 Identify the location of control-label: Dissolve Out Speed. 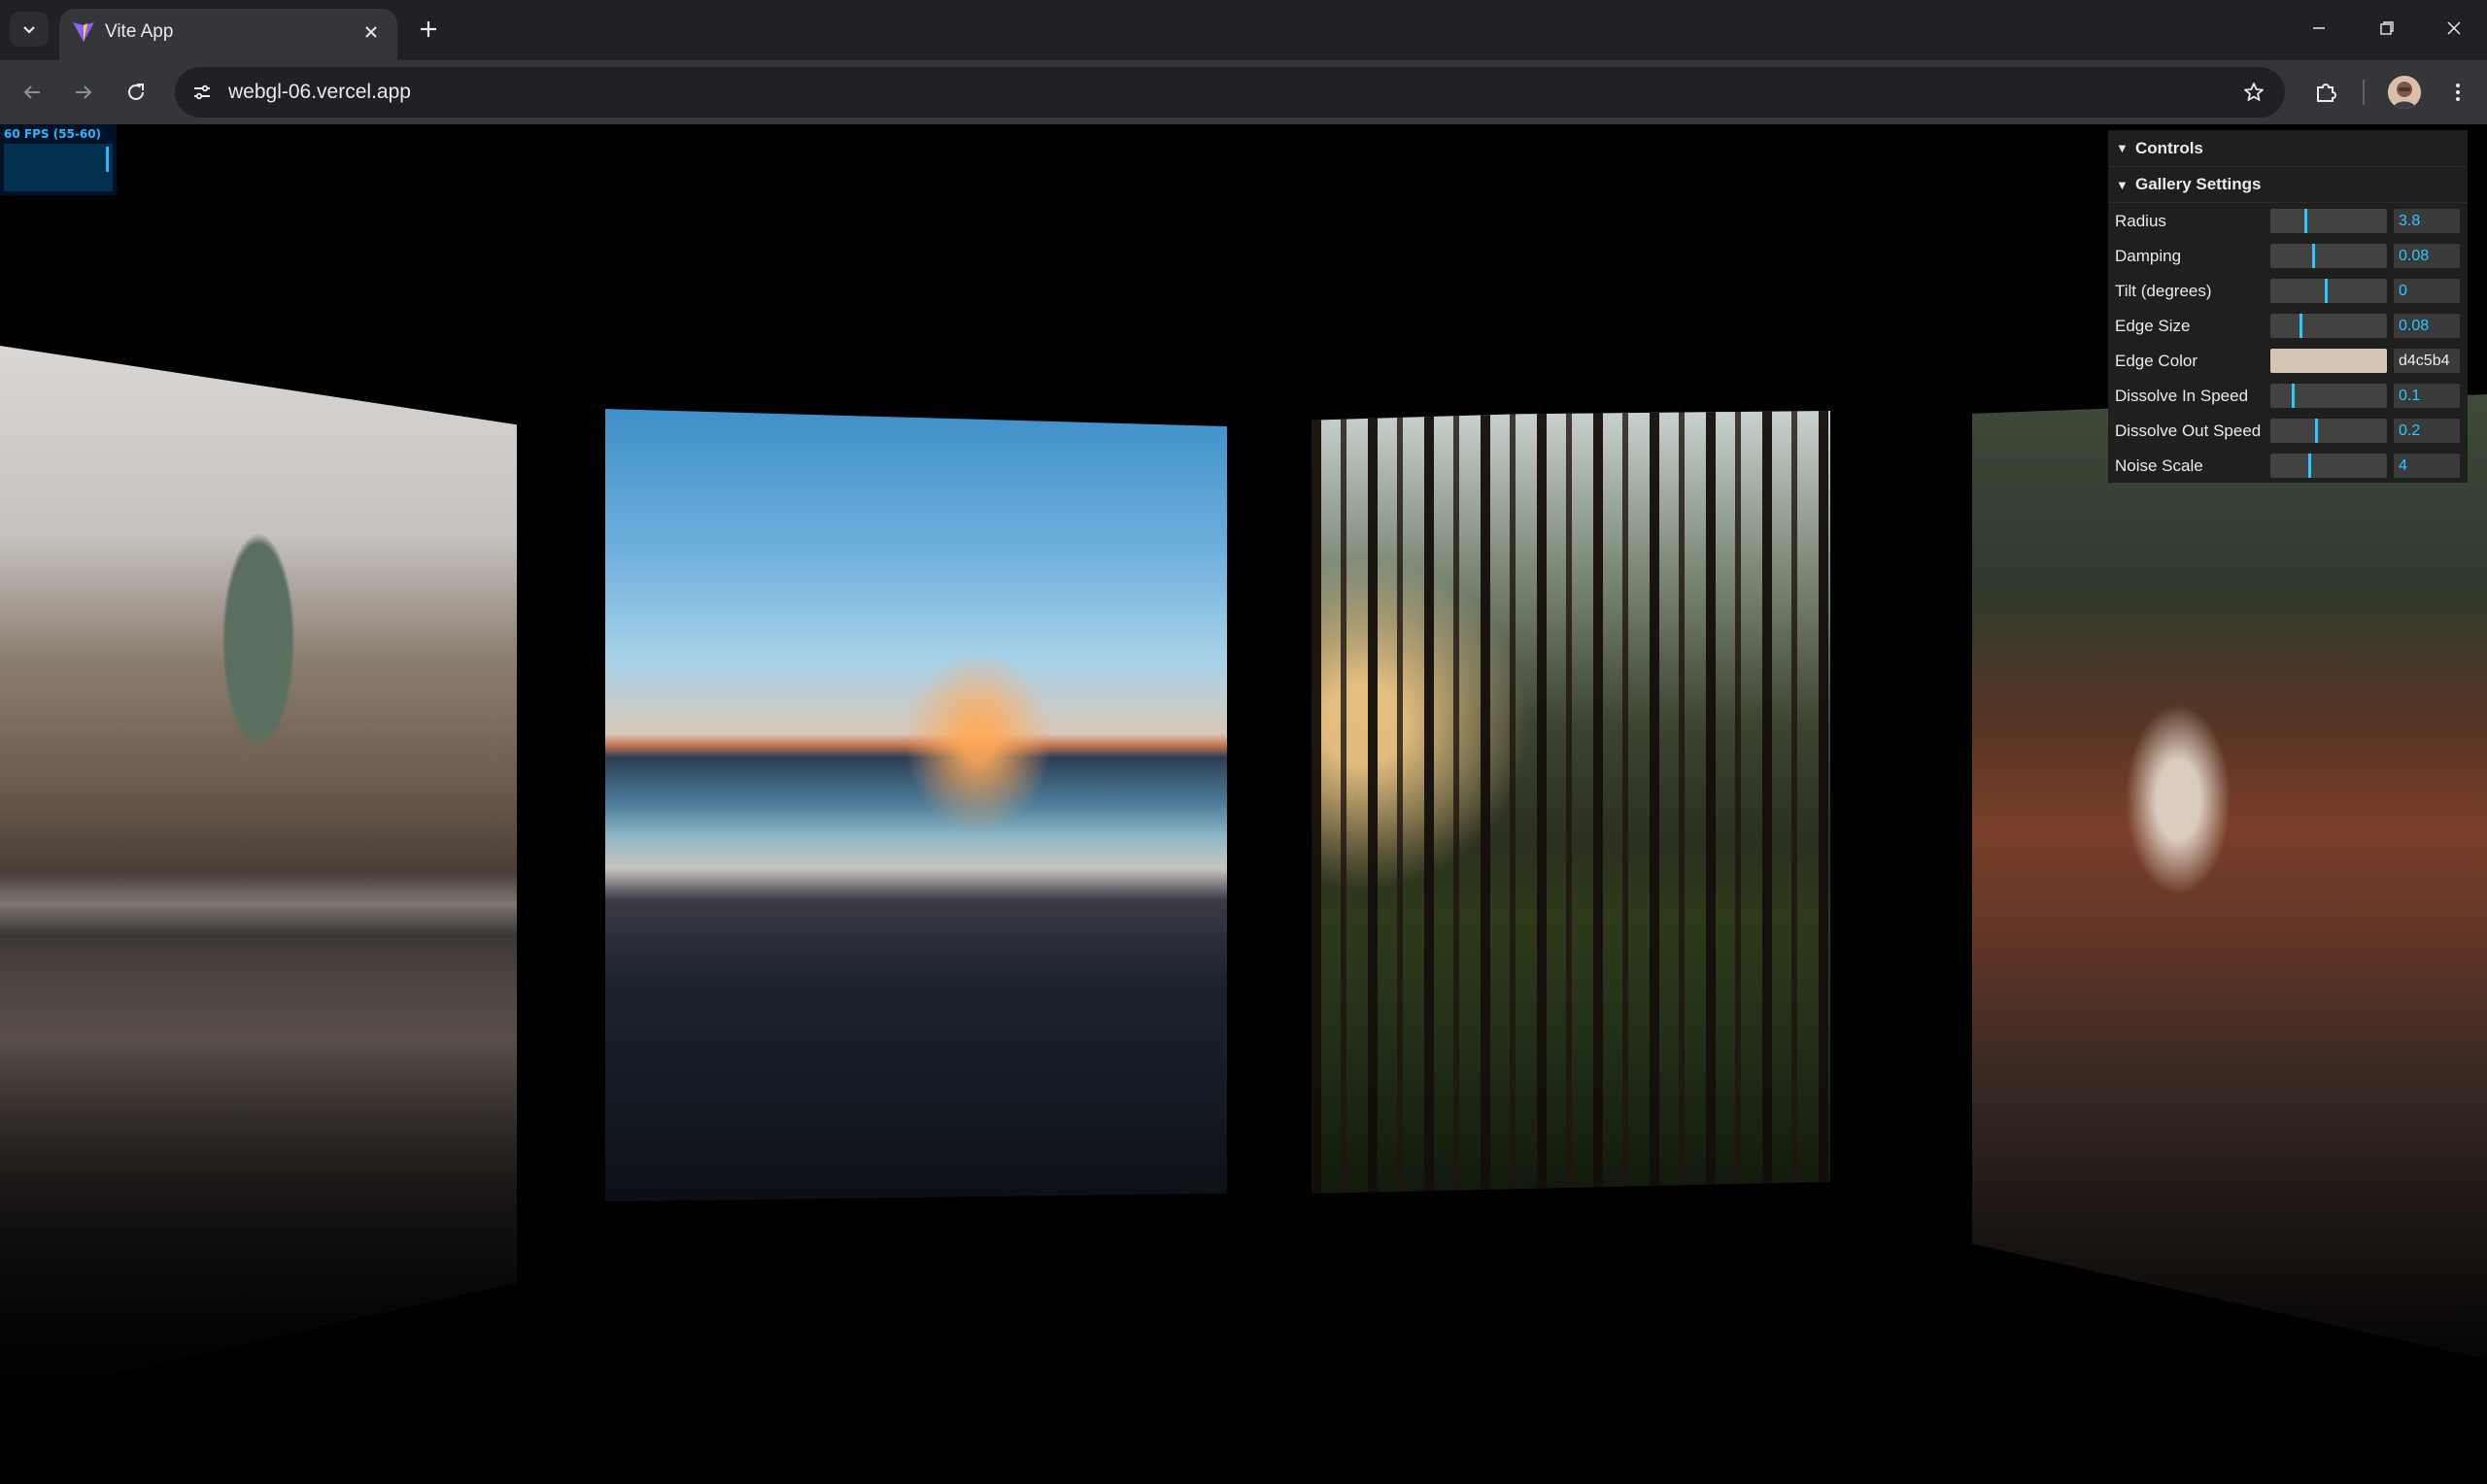
(2188, 431).